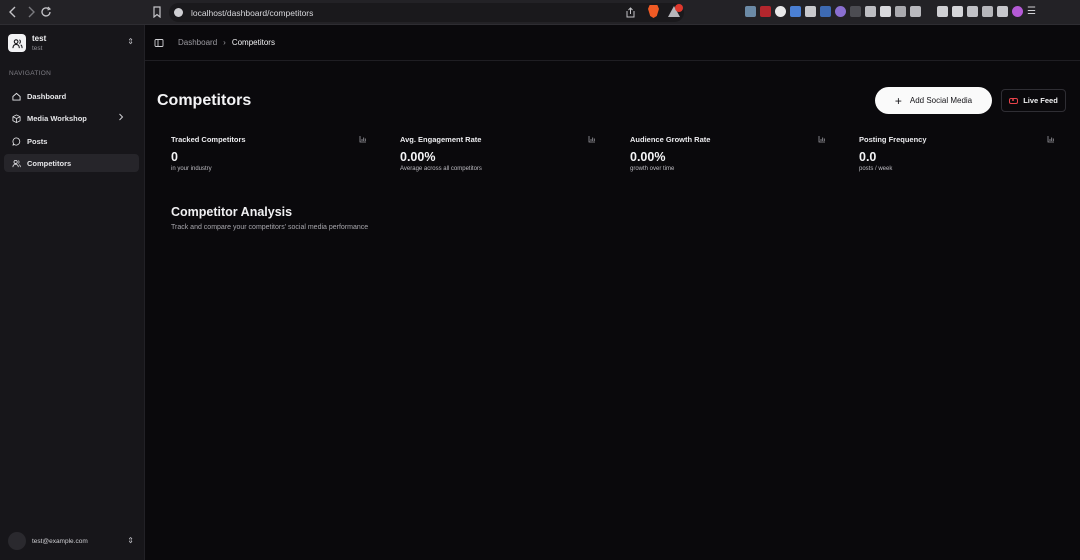 Image resolution: width=1080 pixels, height=560 pixels. What do you see at coordinates (612, 43) in the screenshot?
I see `top-bar: Dashboard › Competitors` at bounding box center [612, 43].